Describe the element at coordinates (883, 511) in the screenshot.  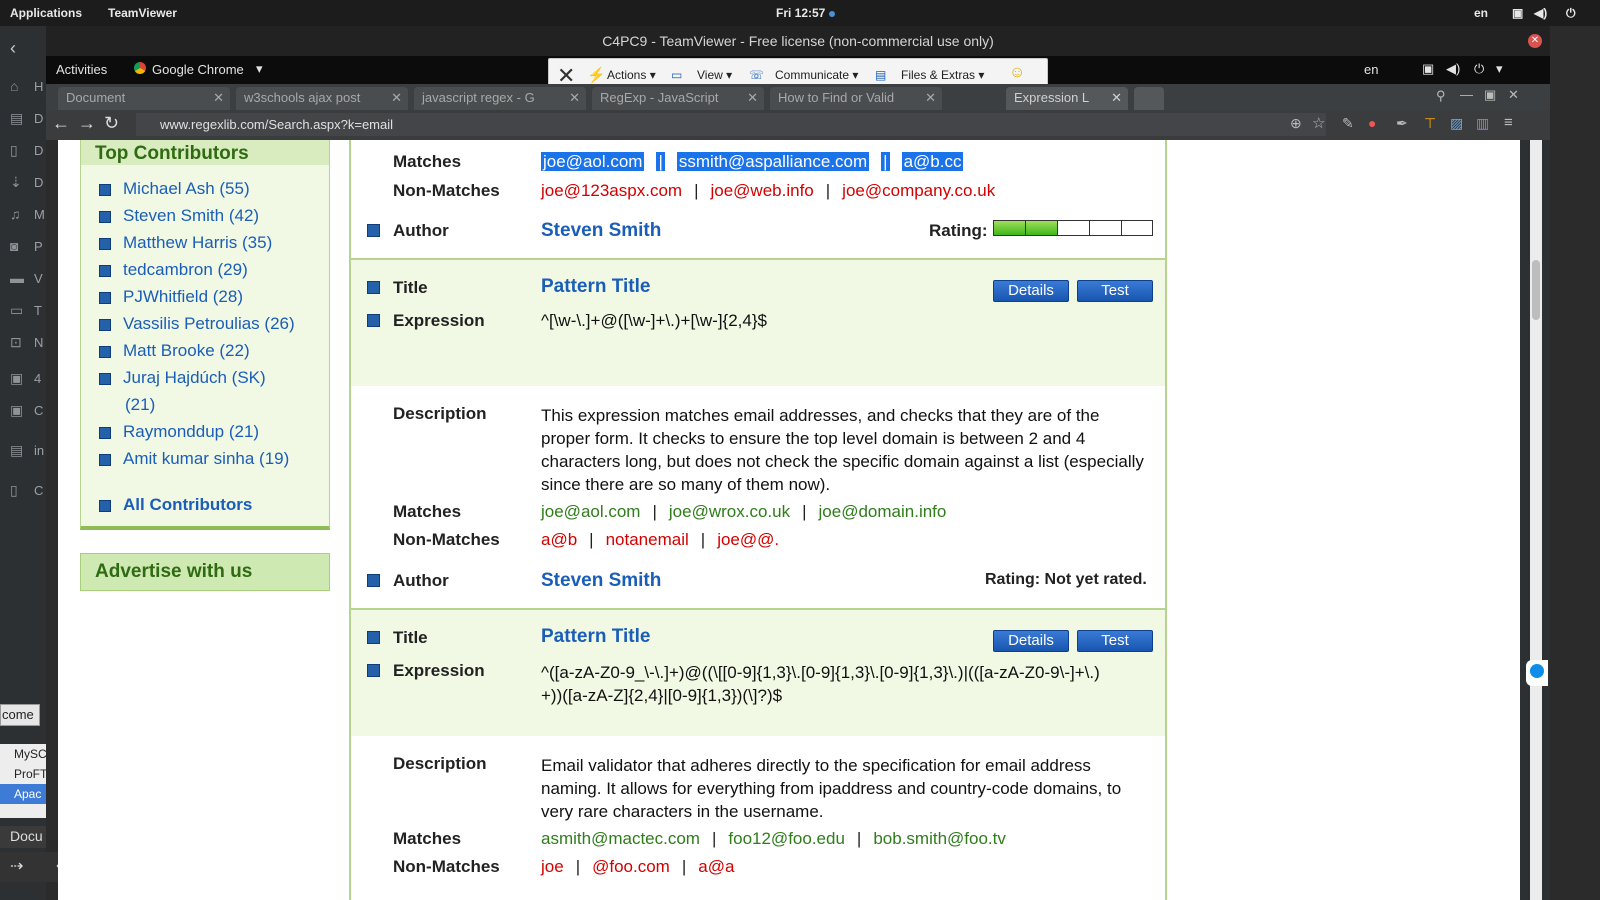
I see `match-example: joe@domain.info` at that location.